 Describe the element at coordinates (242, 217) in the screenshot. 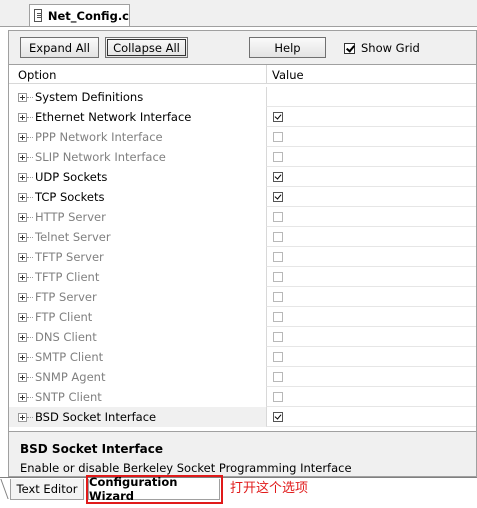

I see `option-row: HTTP Server` at that location.